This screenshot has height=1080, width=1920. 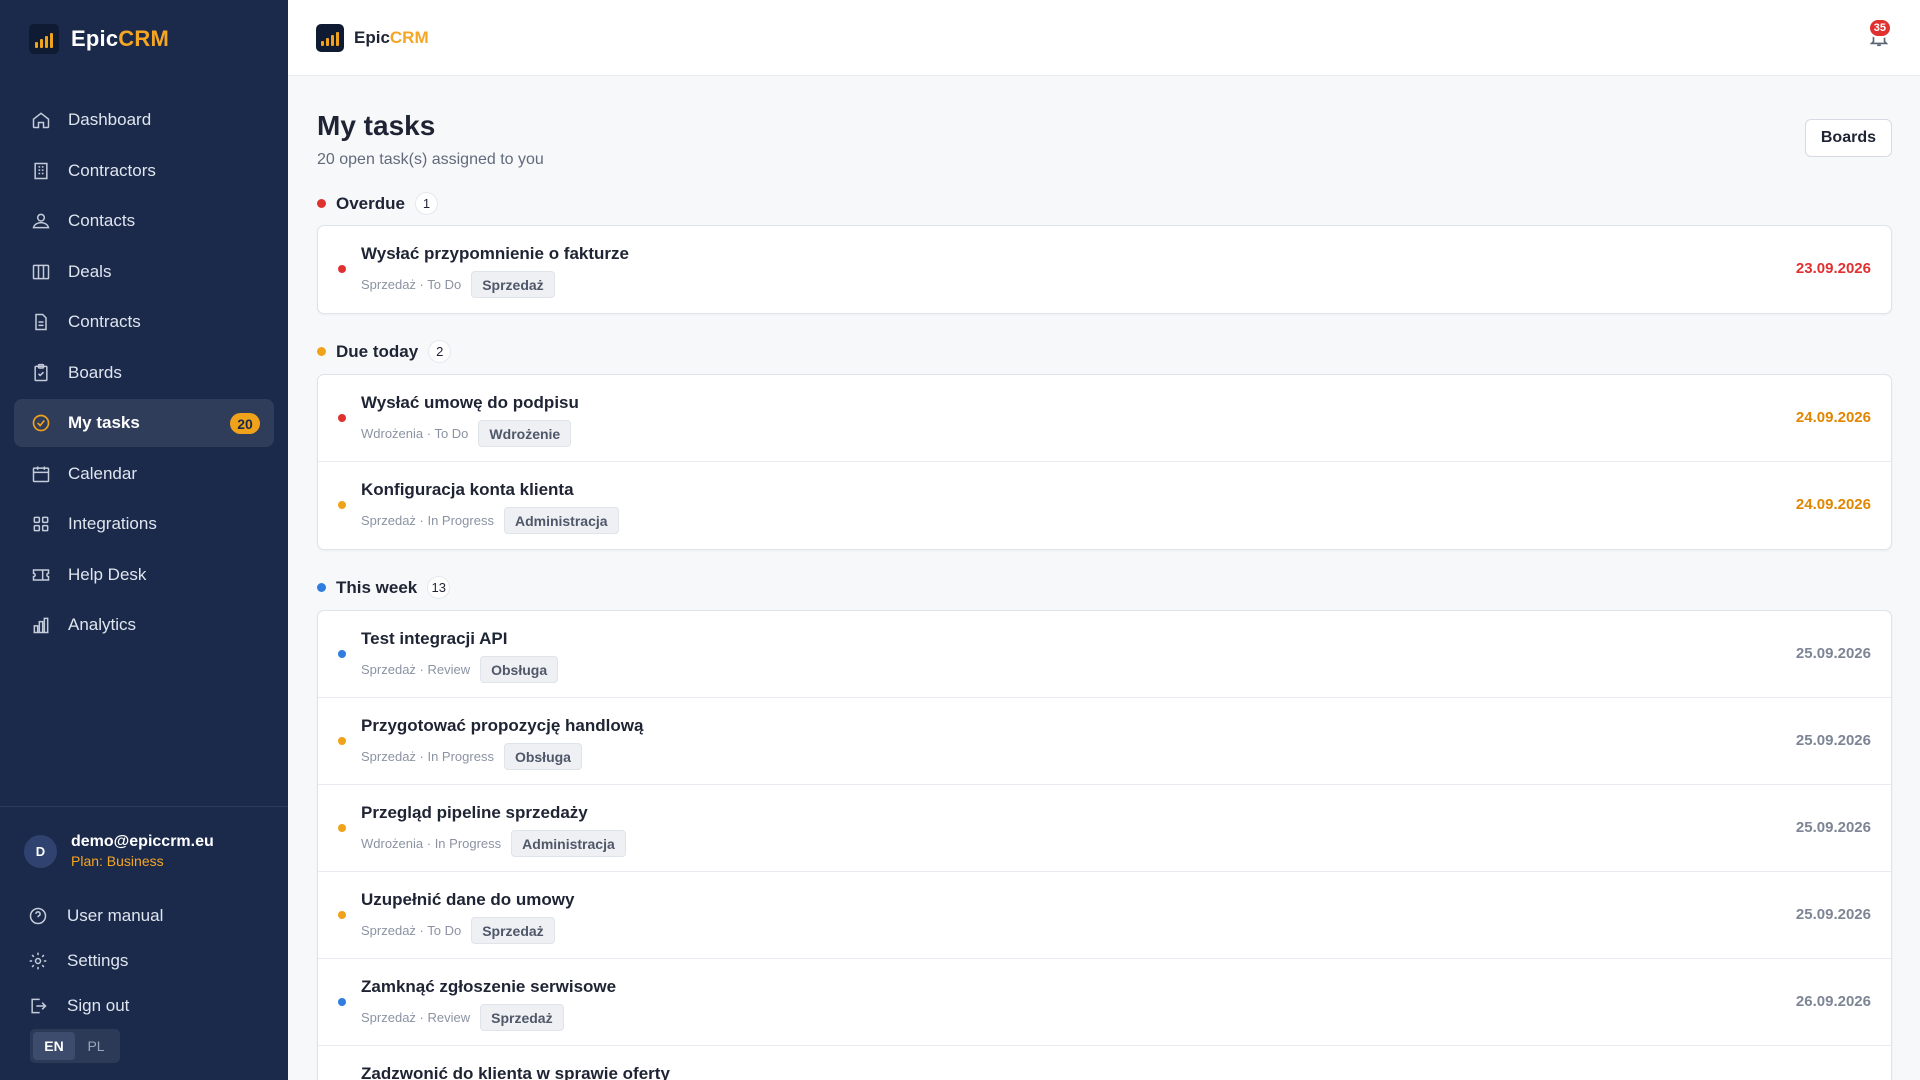 I want to click on task-meta: Sprzedaż · In Progress Administracja, so click(x=490, y=520).